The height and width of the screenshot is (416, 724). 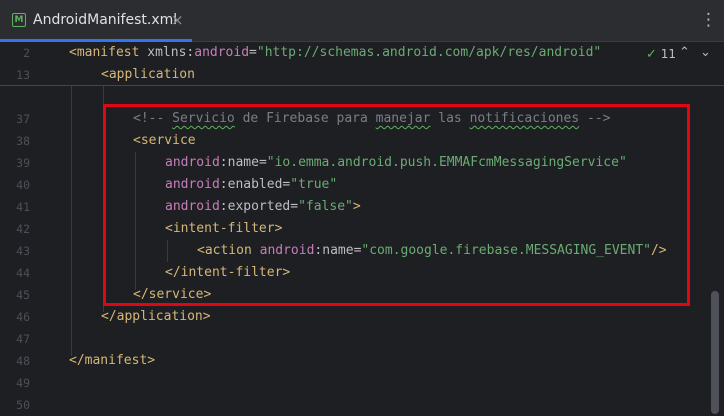 I want to click on manifest-file-icon: M, so click(x=19, y=20).